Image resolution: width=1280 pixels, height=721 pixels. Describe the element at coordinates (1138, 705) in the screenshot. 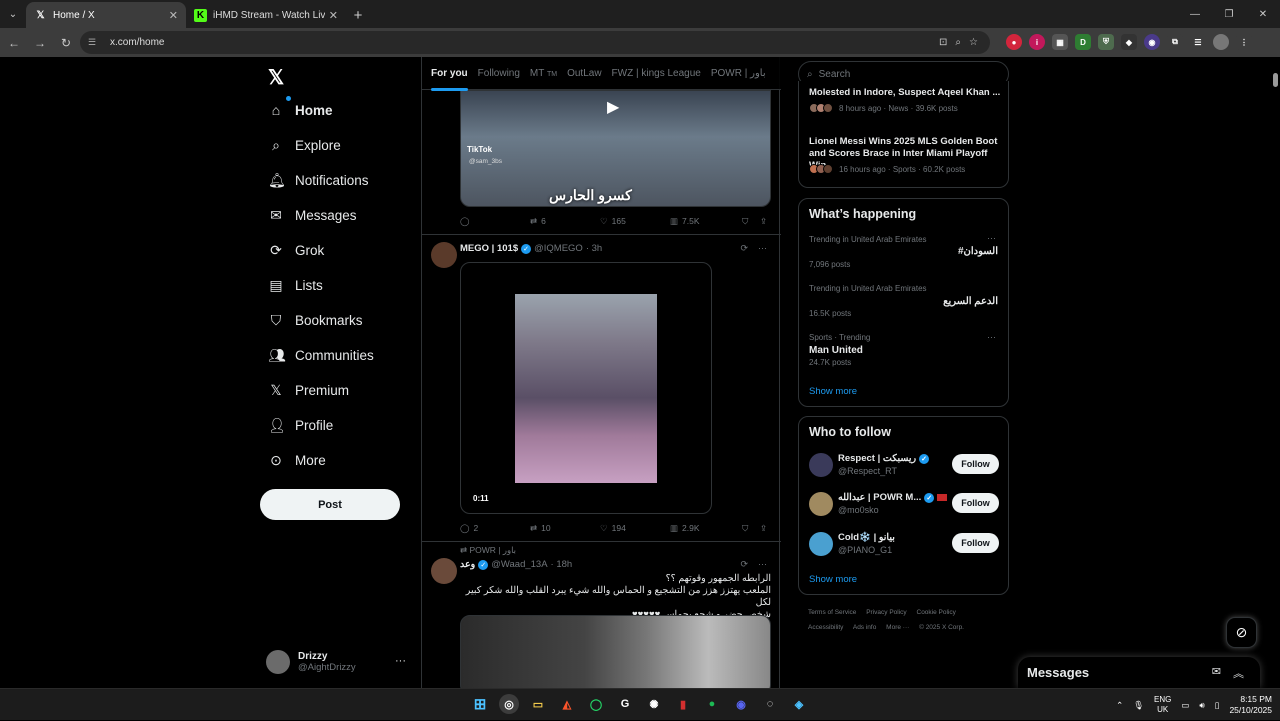

I see `microphone-icon: 🎙︎` at that location.